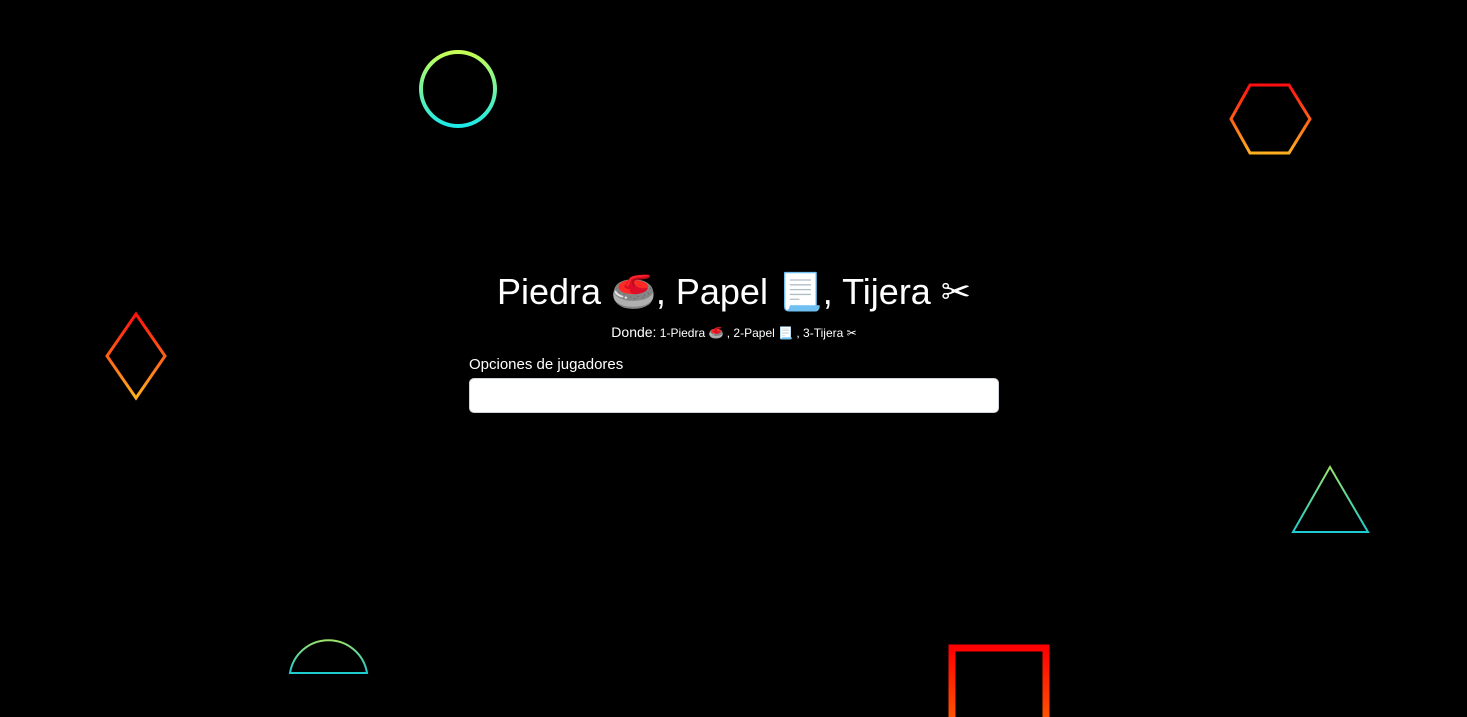 This screenshot has width=1467, height=717. I want to click on circle-shape, so click(458, 89).